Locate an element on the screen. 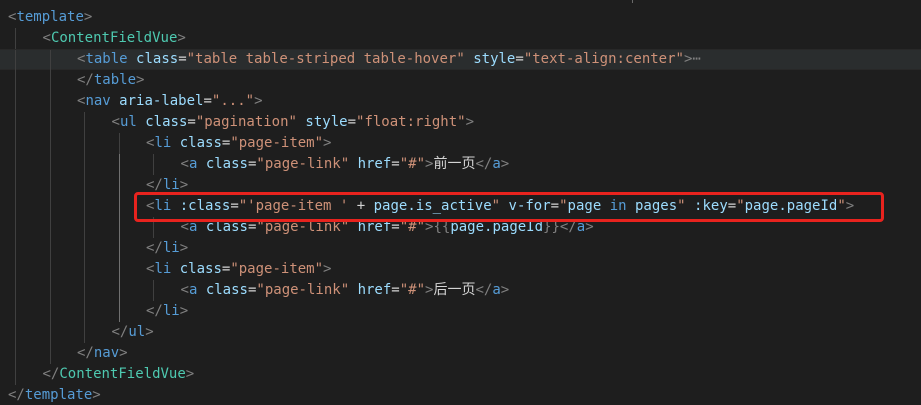  code-line: </table> is located at coordinates (460, 80).